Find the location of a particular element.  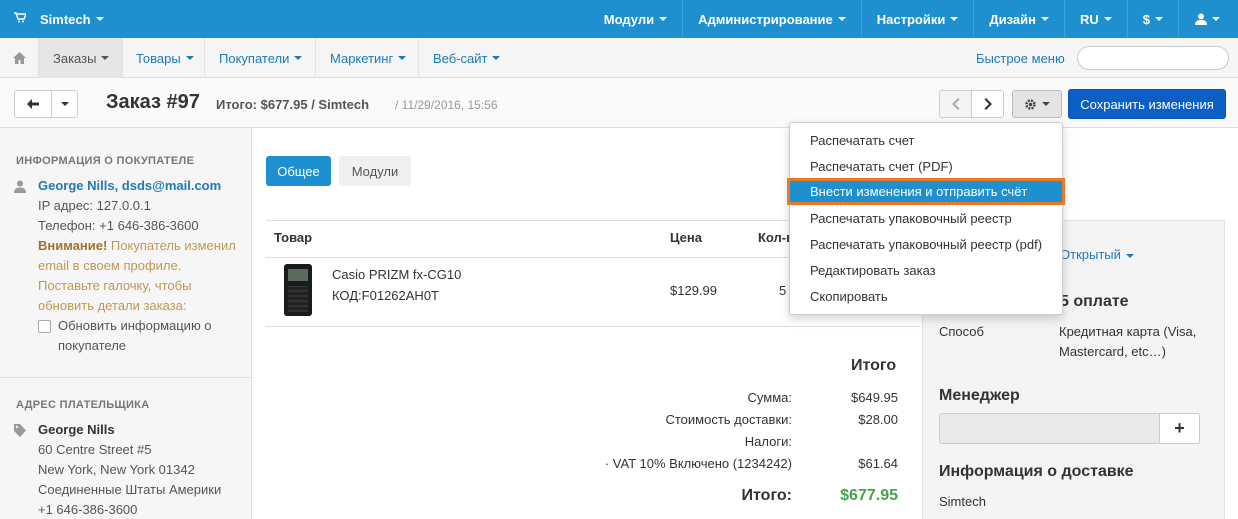

order-status-dropdown: Открытый is located at coordinates (1097, 254).